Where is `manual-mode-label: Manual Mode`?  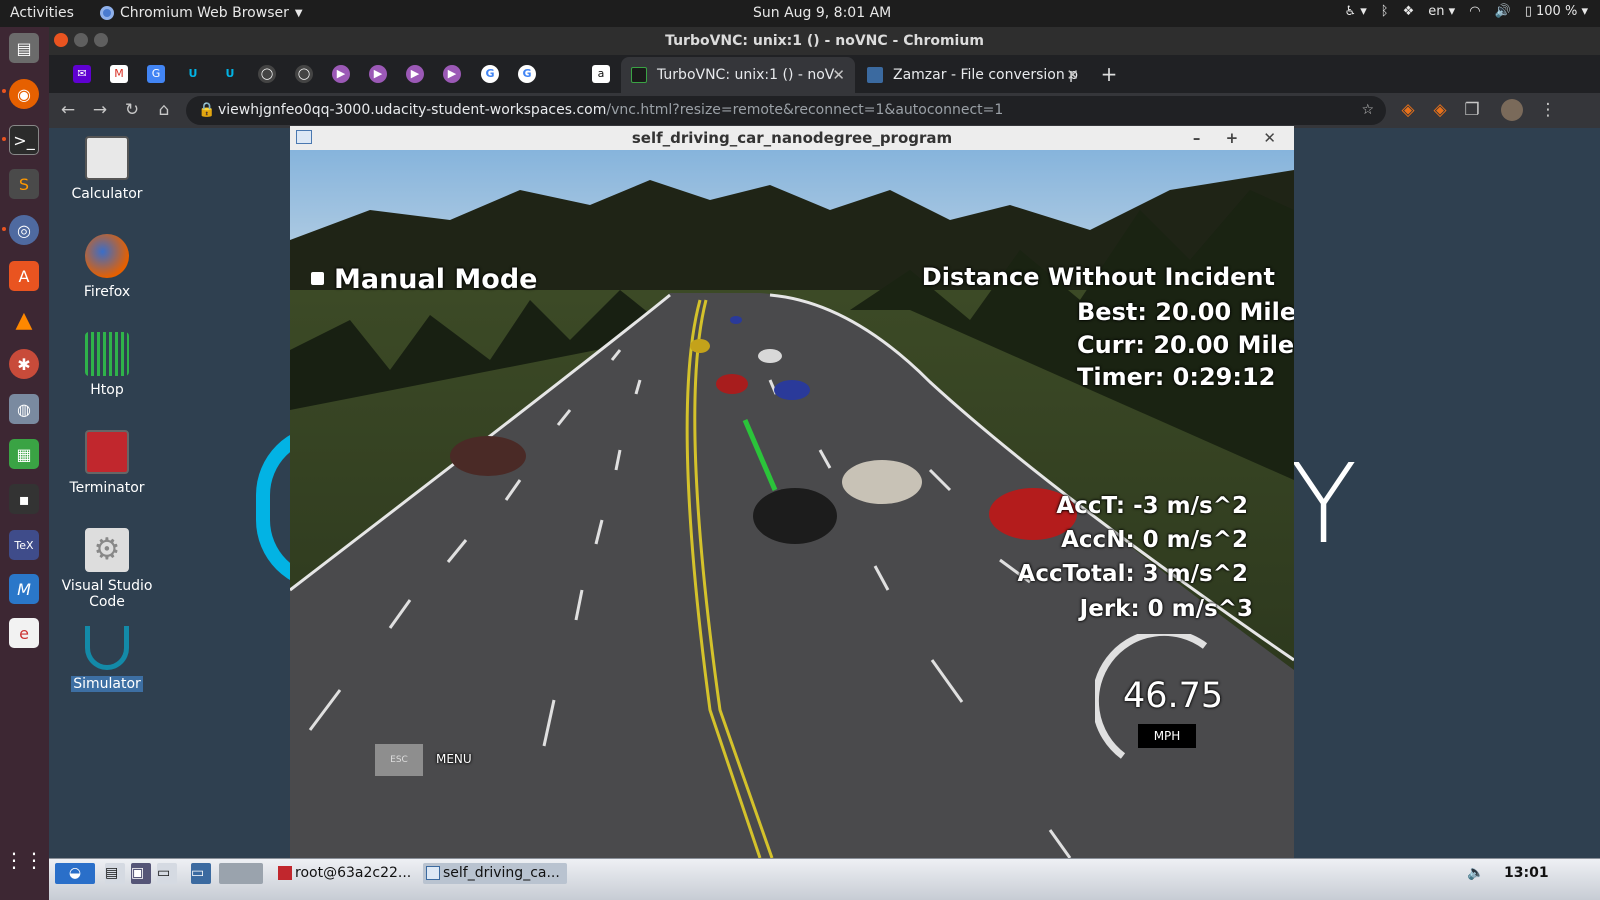
manual-mode-label: Manual Mode is located at coordinates (436, 279).